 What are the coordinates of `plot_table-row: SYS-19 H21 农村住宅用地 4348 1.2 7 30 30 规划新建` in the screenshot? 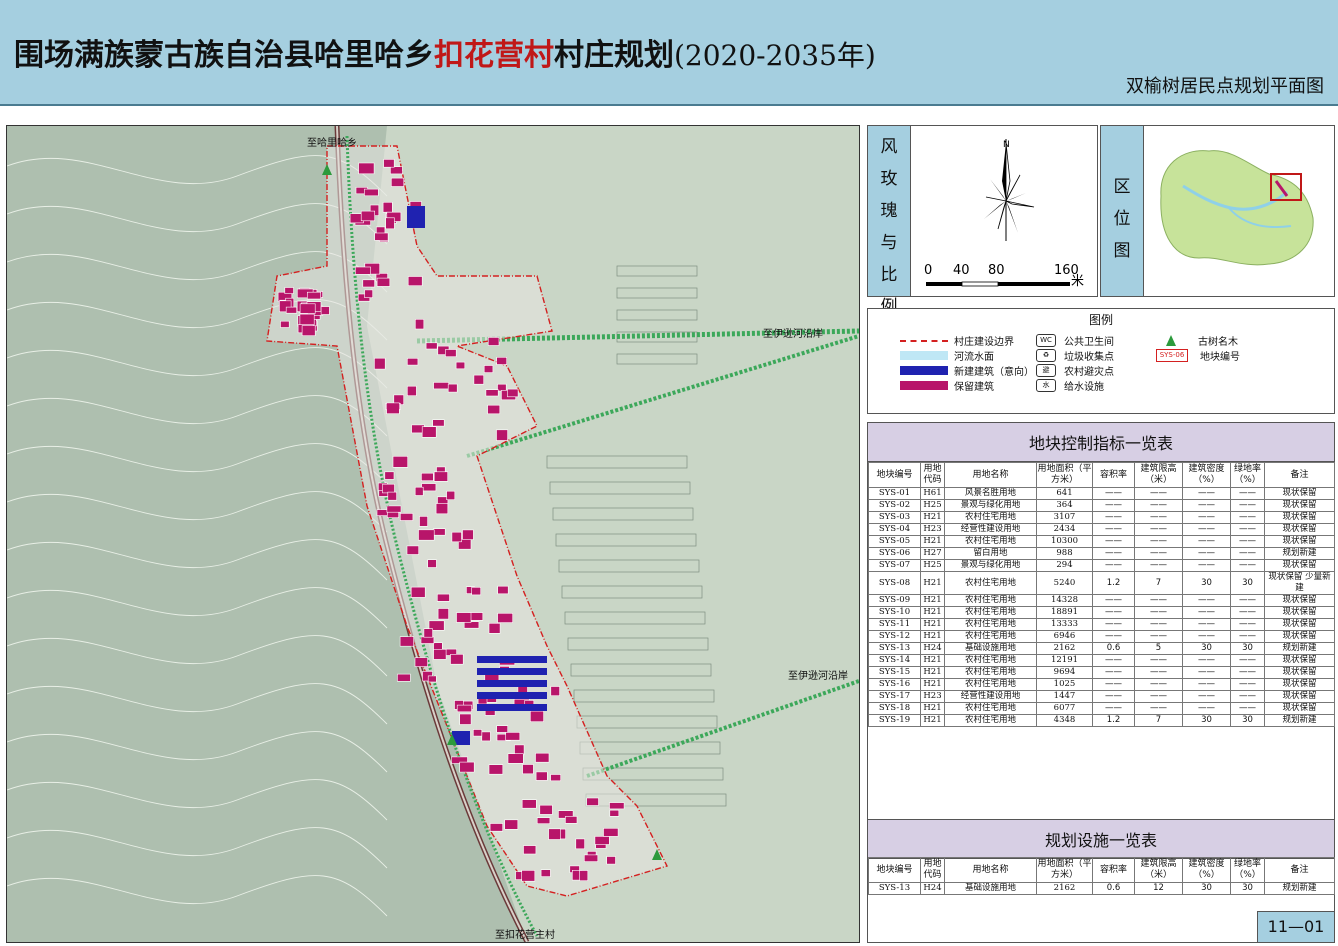 It's located at (1101, 720).